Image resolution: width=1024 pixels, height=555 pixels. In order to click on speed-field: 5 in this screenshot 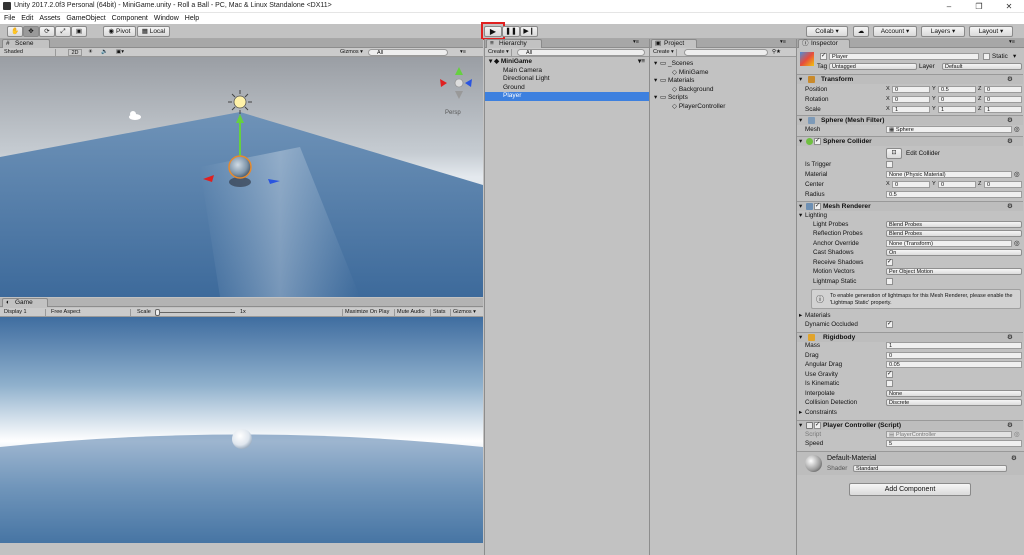, I will do `click(954, 443)`.